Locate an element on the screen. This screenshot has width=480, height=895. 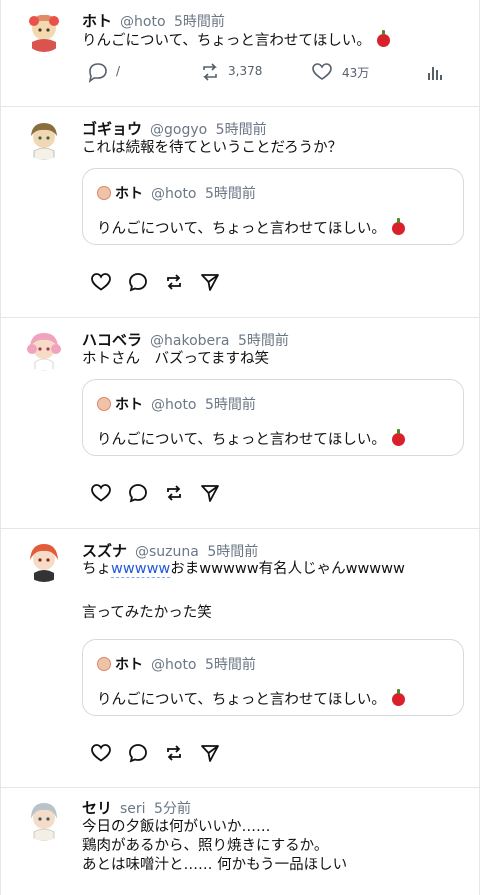
stats-icon is located at coordinates (435, 72).